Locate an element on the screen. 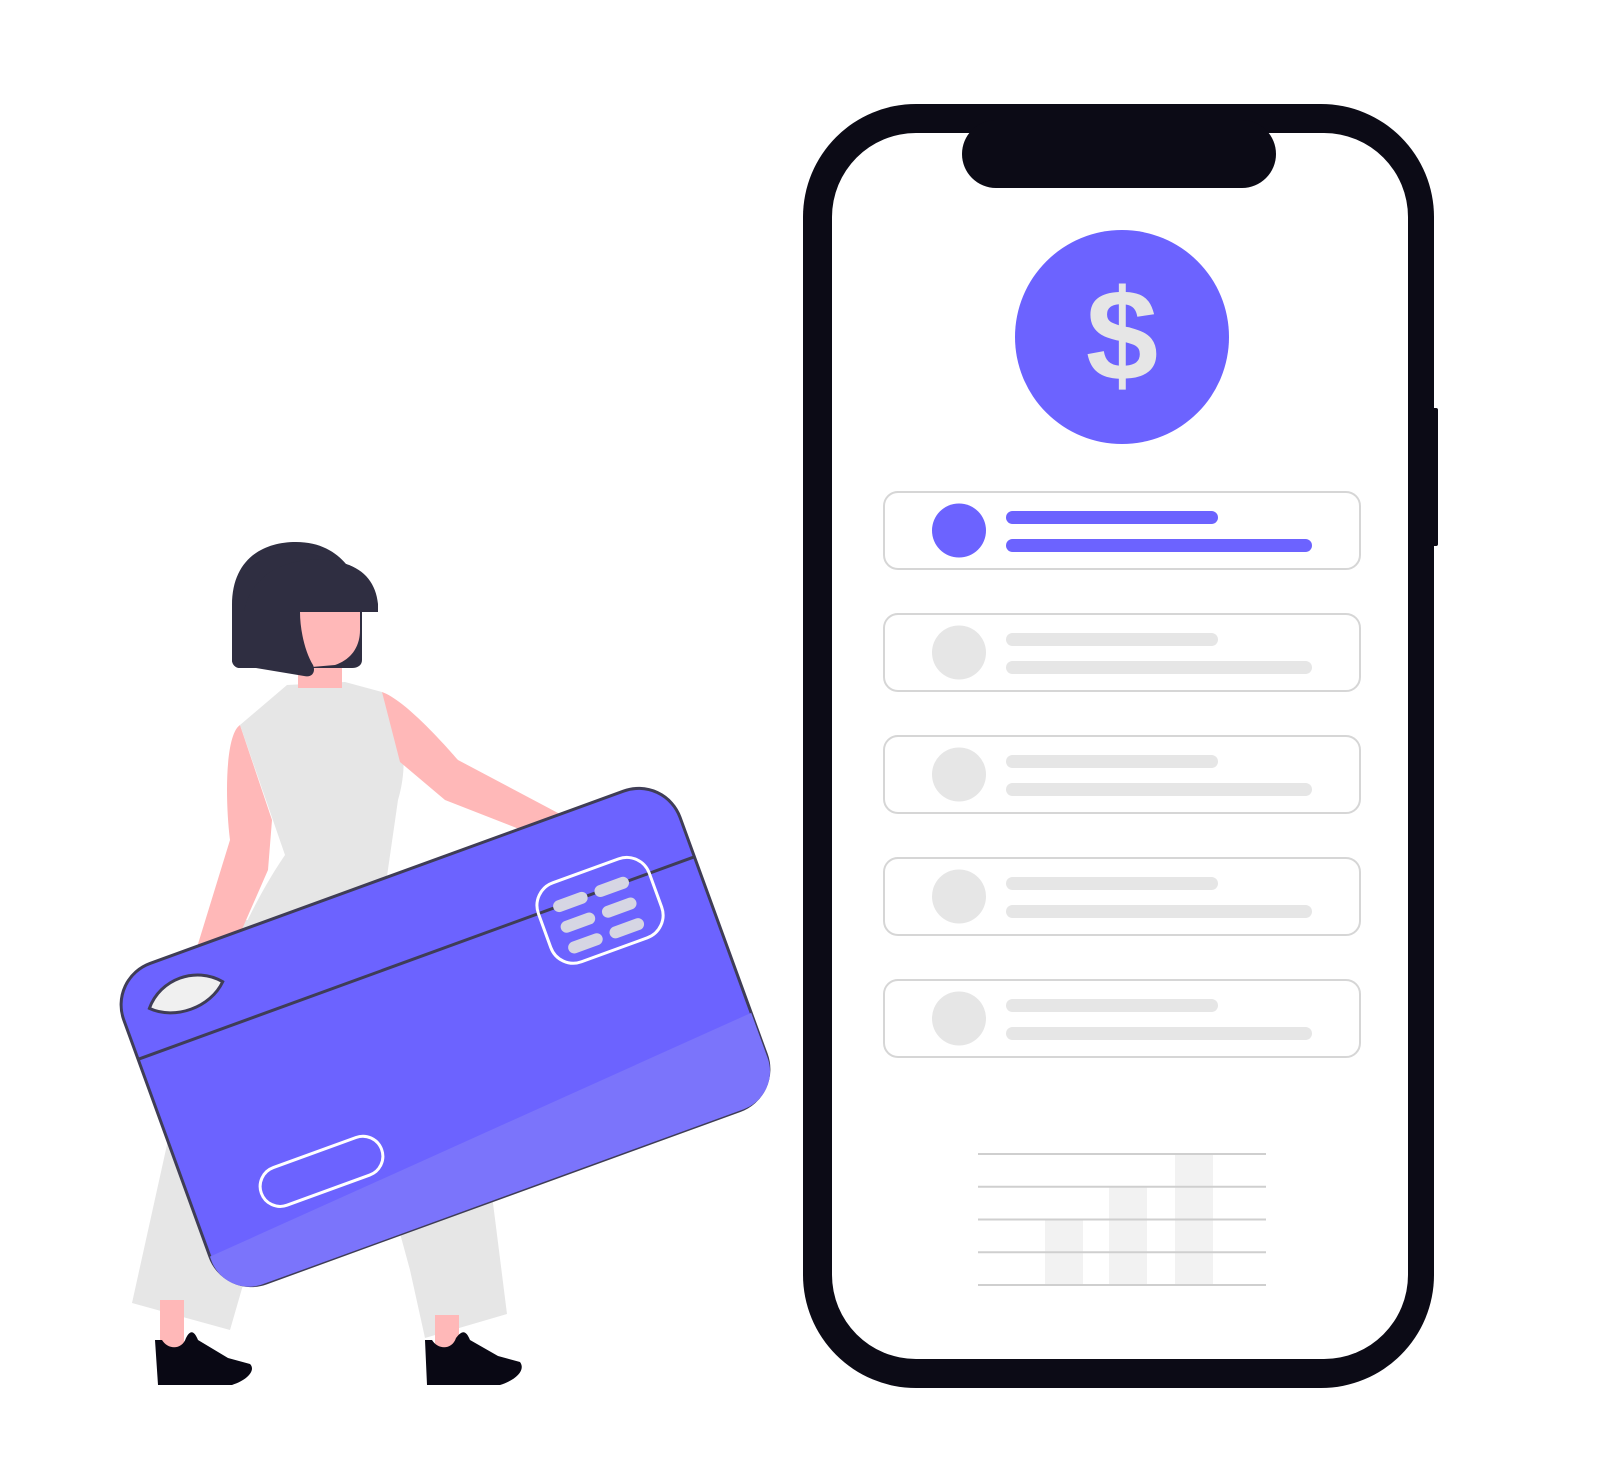  dollar-sign: $ is located at coordinates (1122, 335).